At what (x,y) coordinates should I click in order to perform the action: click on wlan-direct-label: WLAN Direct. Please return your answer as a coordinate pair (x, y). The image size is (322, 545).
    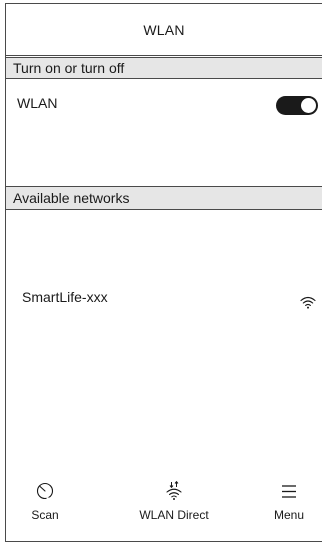
    Looking at the image, I should click on (174, 515).